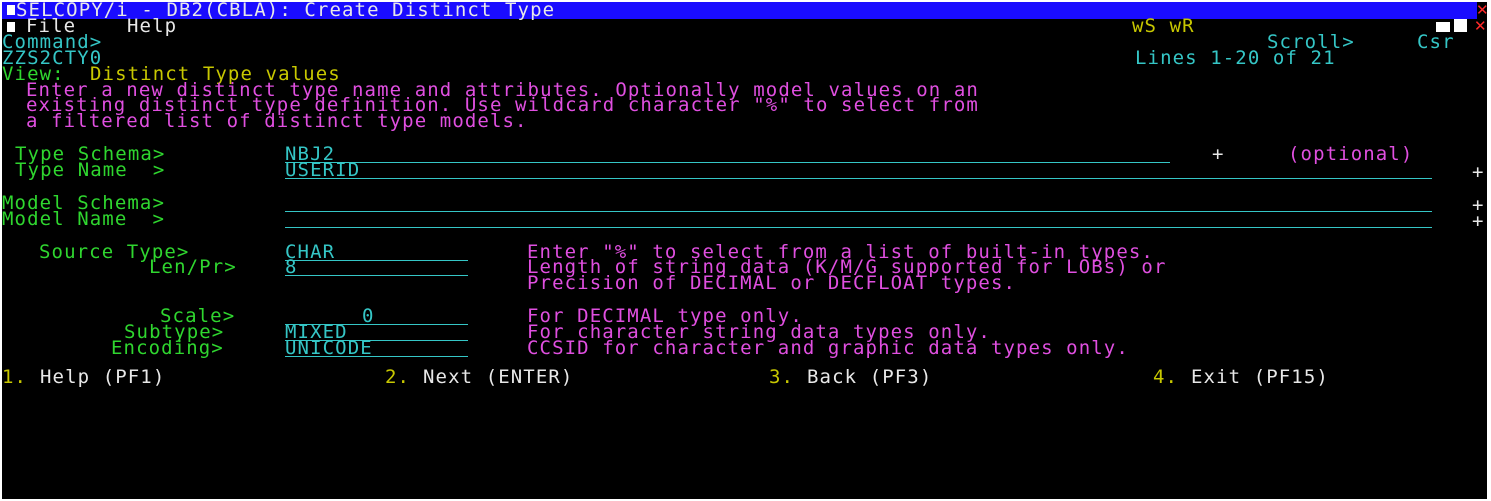 The width and height of the screenshot is (1491, 501). Describe the element at coordinates (1478, 172) in the screenshot. I see `type-name-prompt-icon: +` at that location.